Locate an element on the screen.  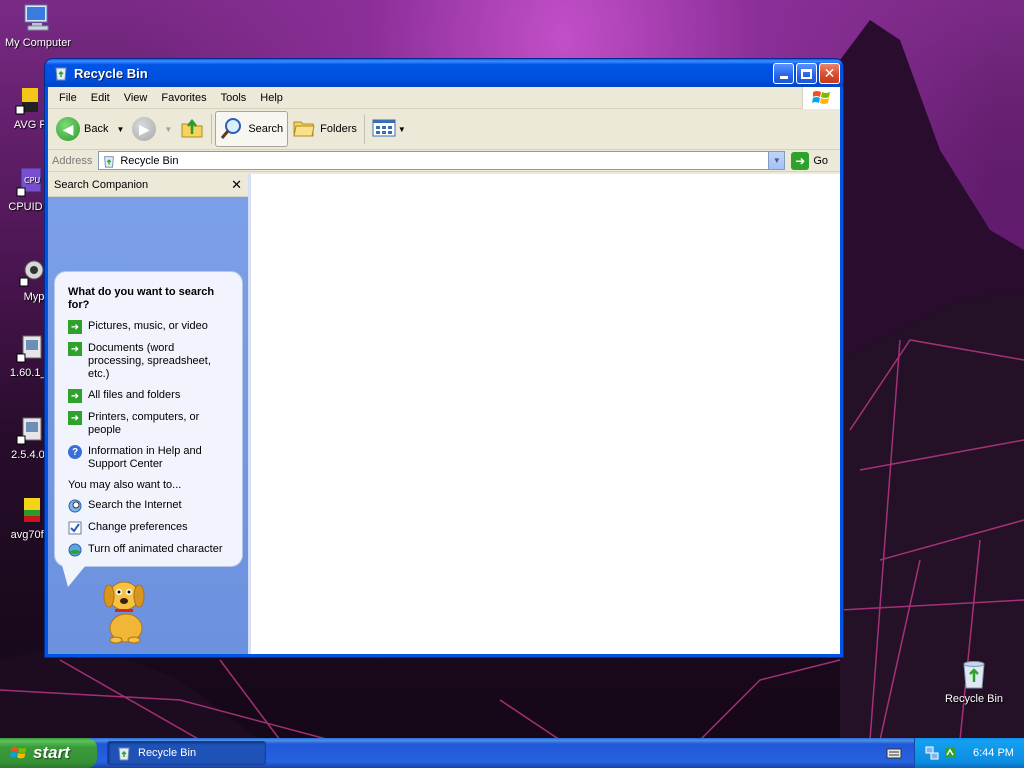
go-button: ➜ Go is located at coordinates (813, 160).